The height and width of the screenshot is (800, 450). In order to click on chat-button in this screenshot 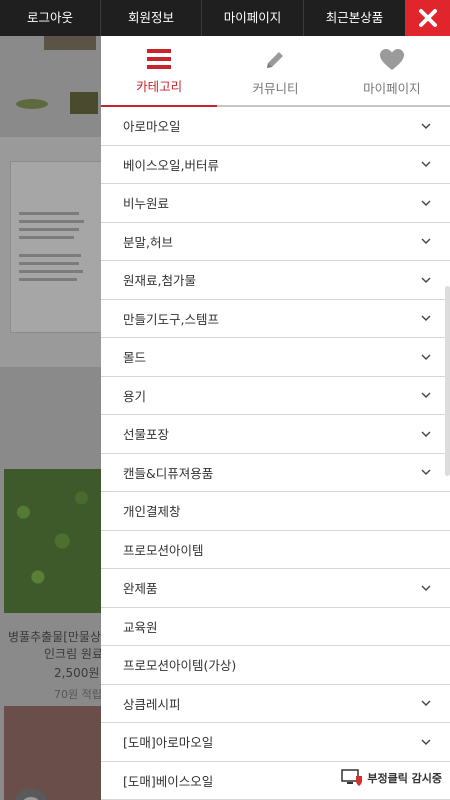, I will do `click(31, 794)`.